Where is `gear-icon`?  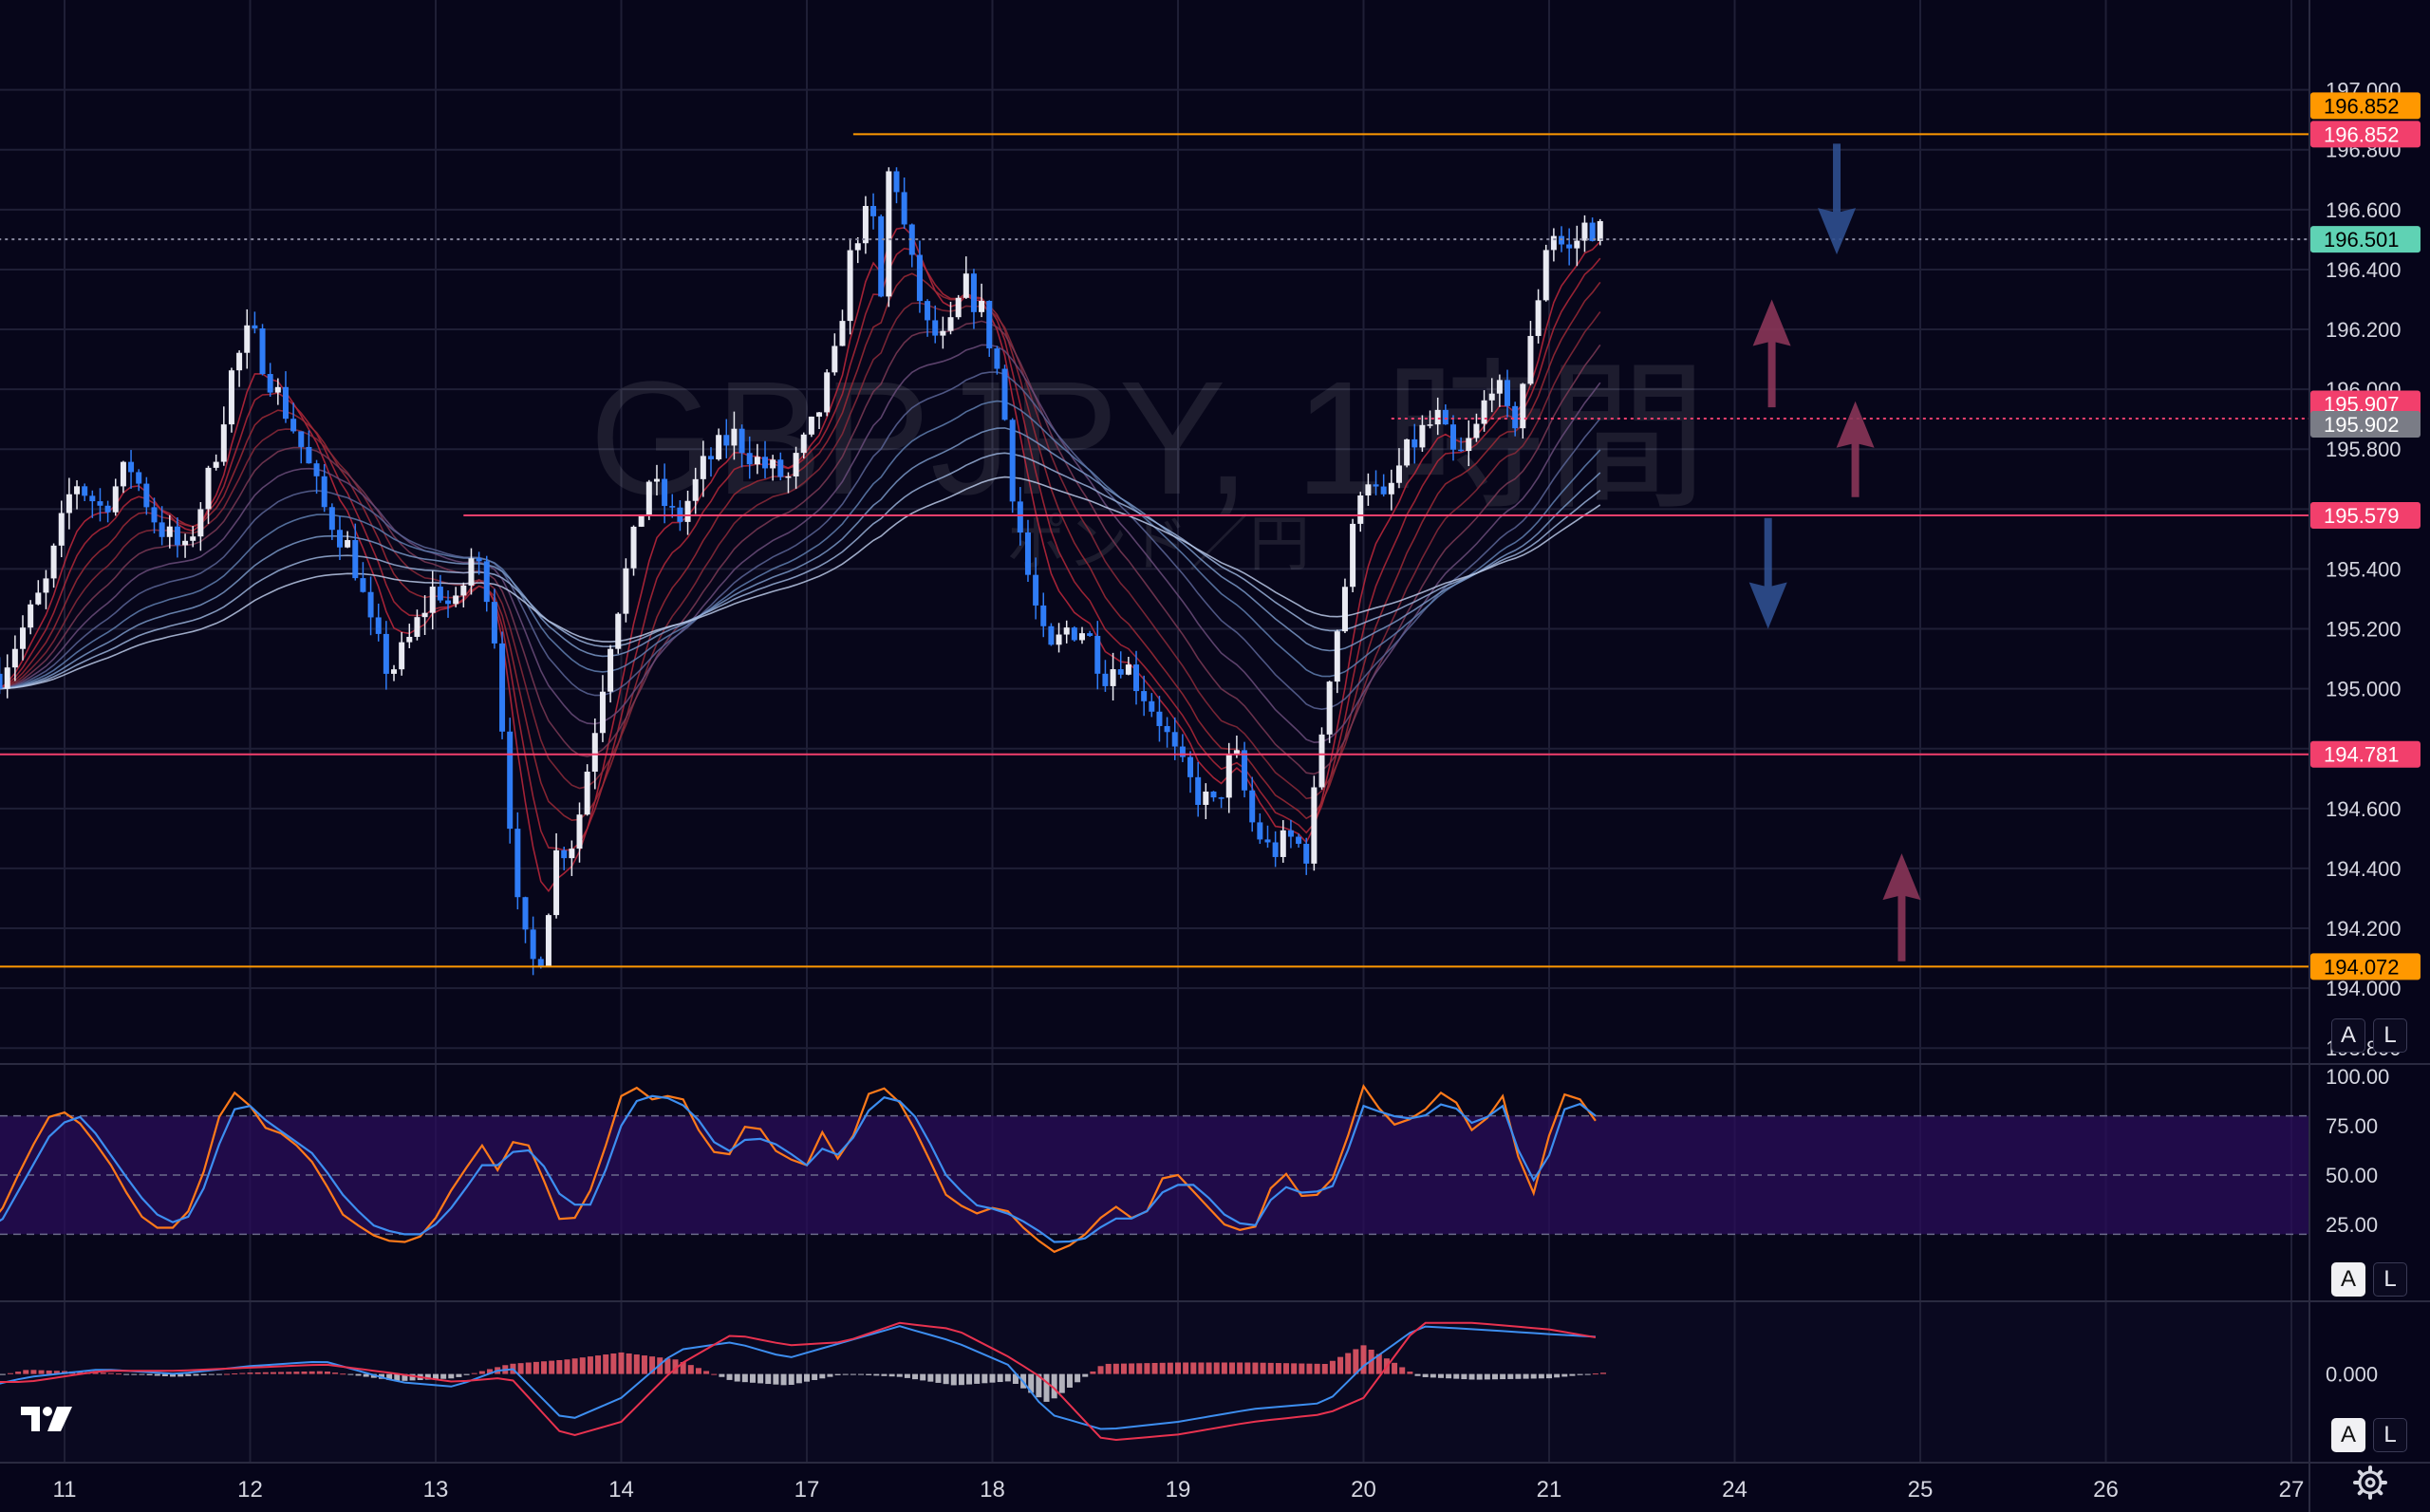 gear-icon is located at coordinates (2370, 1483).